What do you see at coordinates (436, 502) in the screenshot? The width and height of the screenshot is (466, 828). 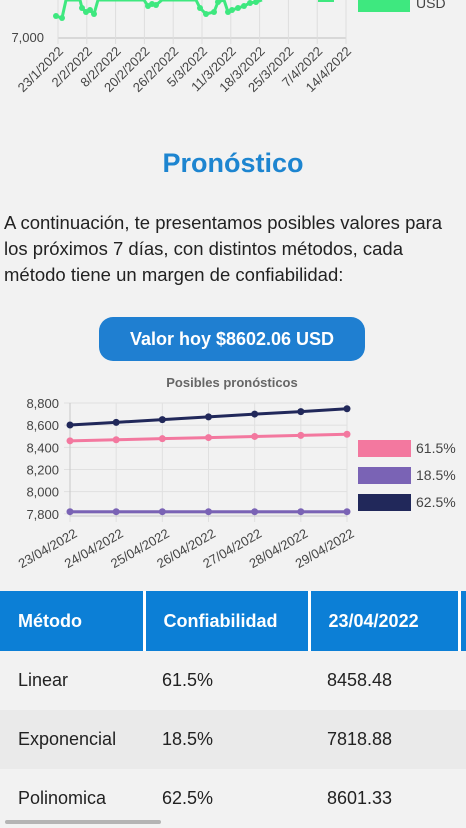 I see `legend-label: 62.5%` at bounding box center [436, 502].